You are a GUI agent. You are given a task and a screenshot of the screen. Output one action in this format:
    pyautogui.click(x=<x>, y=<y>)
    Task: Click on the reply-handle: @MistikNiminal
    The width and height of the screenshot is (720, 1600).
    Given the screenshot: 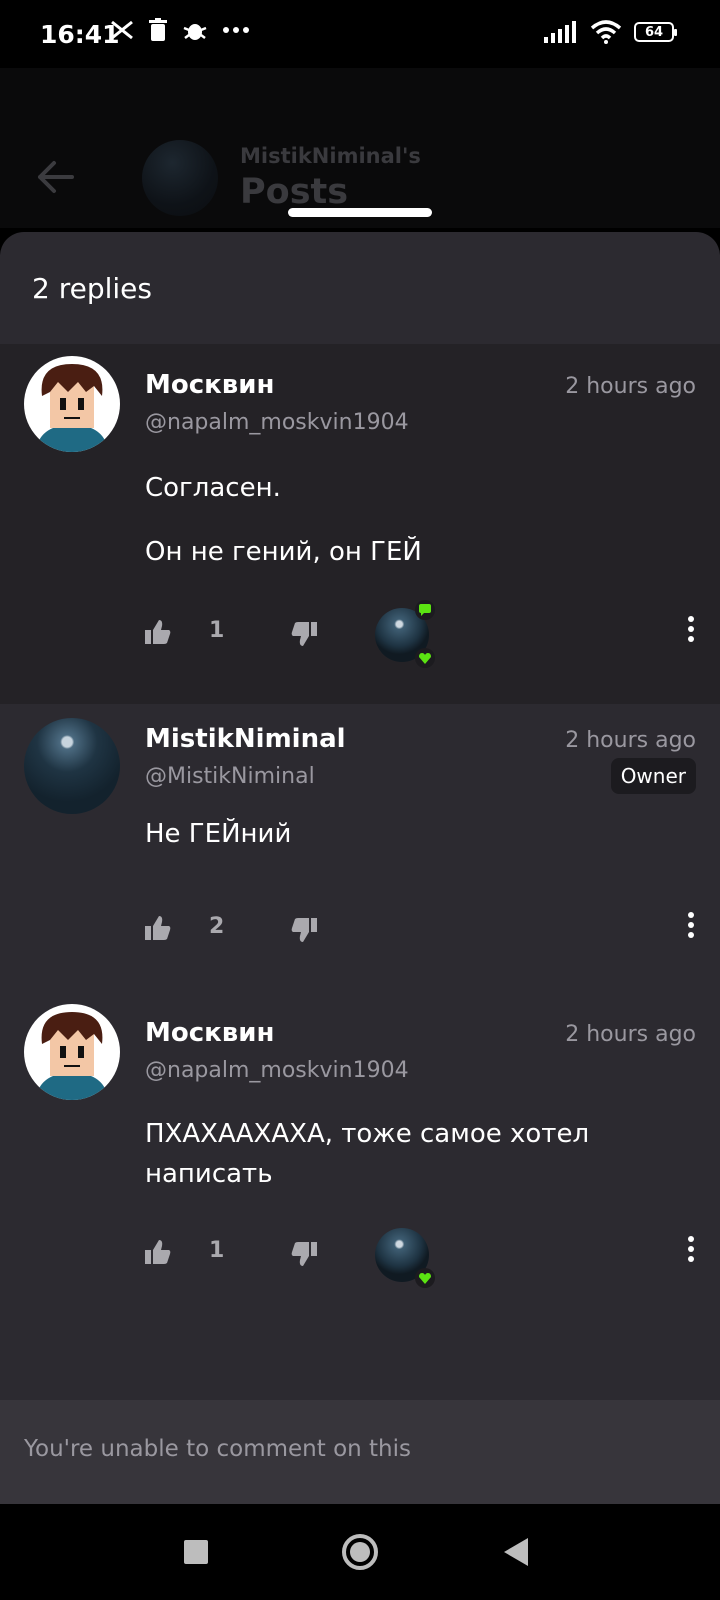 What is the action you would take?
    pyautogui.click(x=230, y=776)
    